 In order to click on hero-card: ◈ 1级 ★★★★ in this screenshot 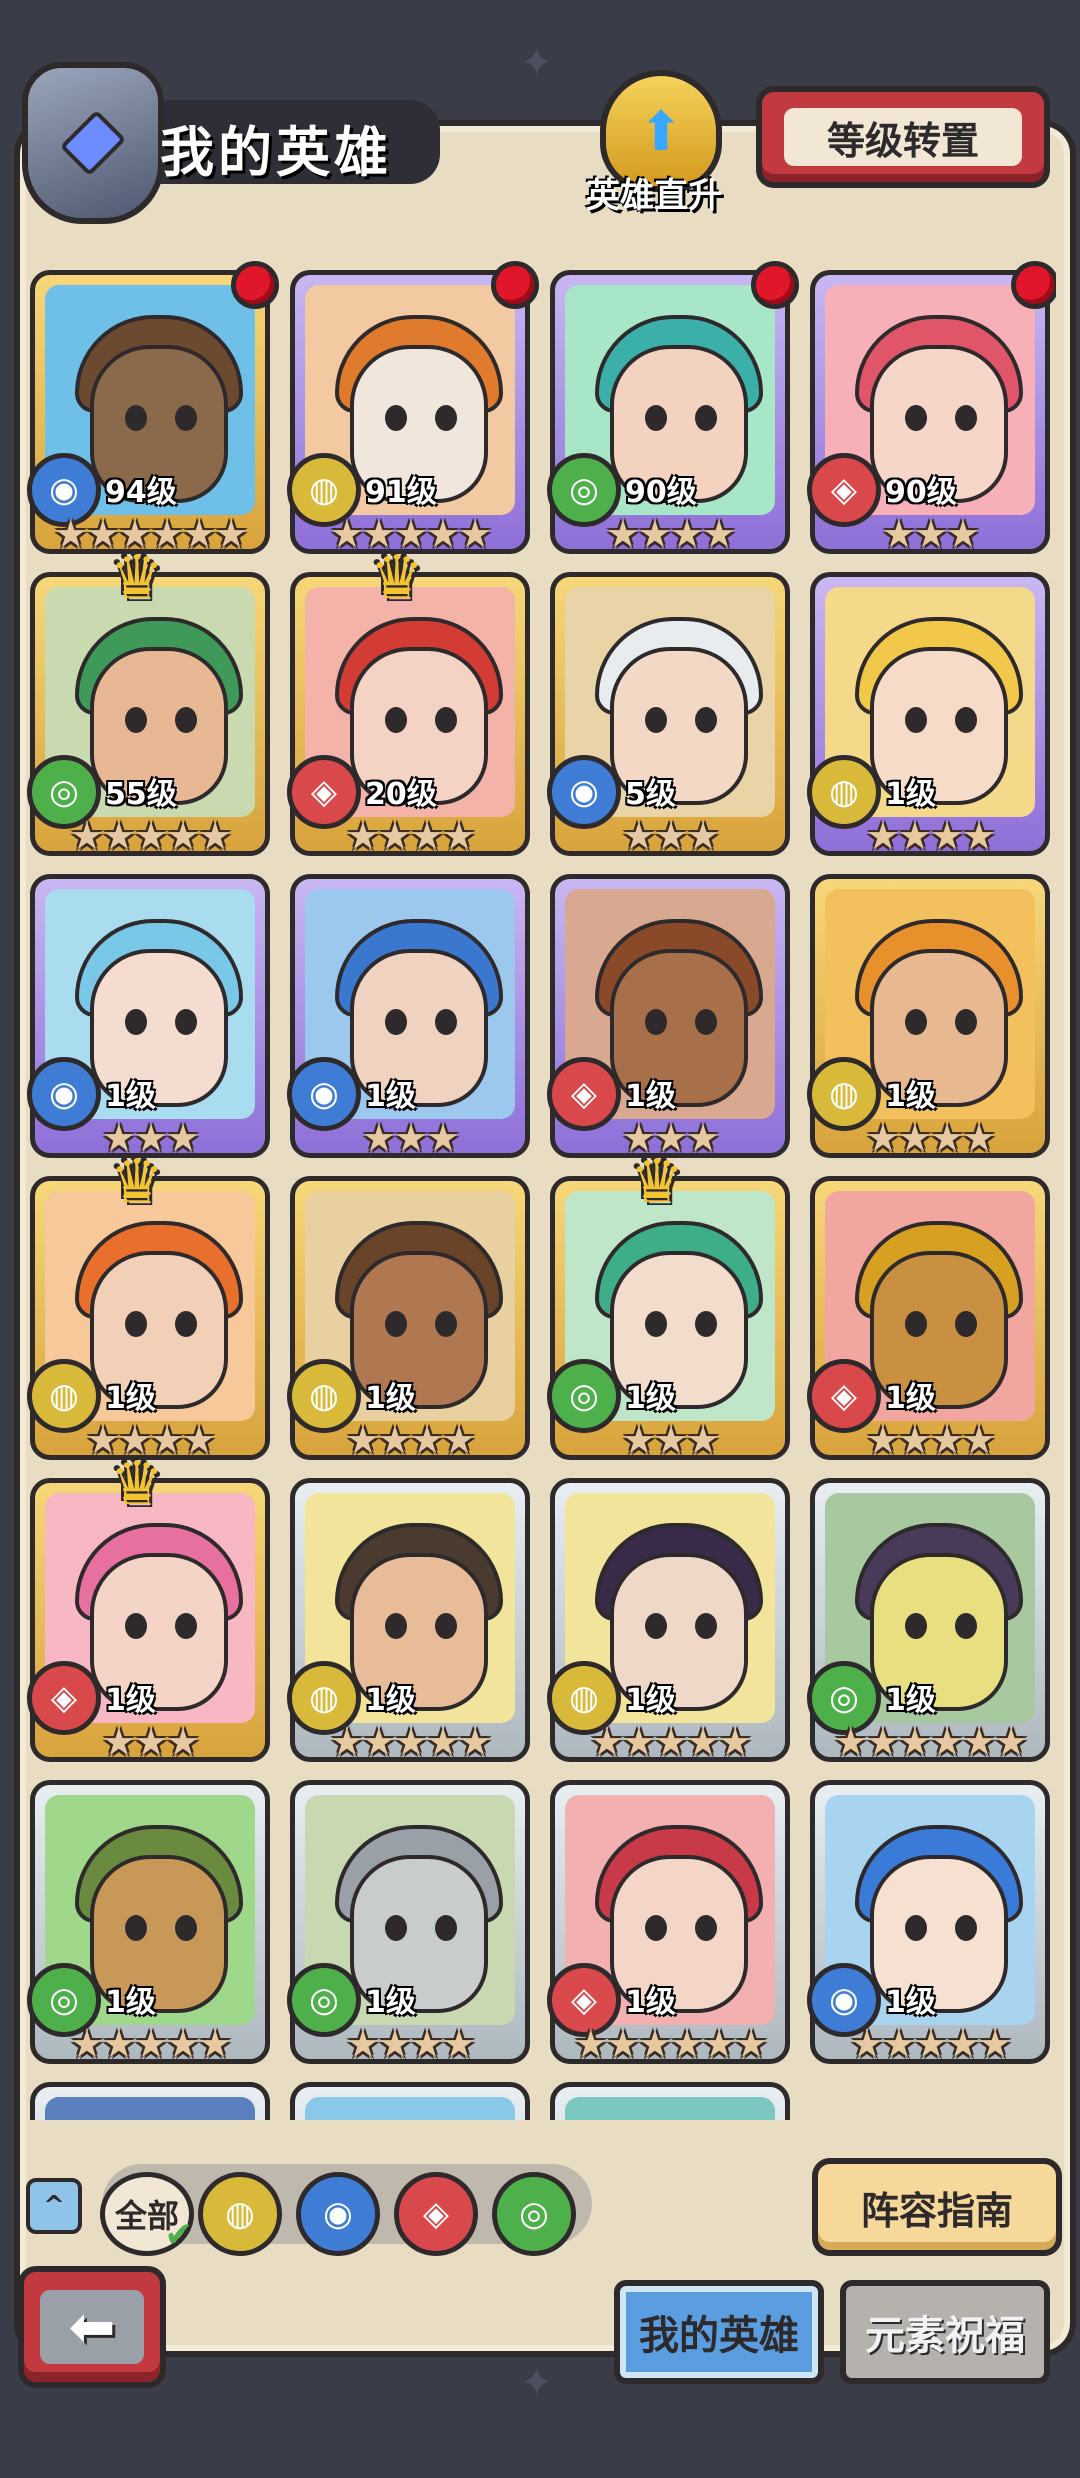, I will do `click(928, 1318)`.